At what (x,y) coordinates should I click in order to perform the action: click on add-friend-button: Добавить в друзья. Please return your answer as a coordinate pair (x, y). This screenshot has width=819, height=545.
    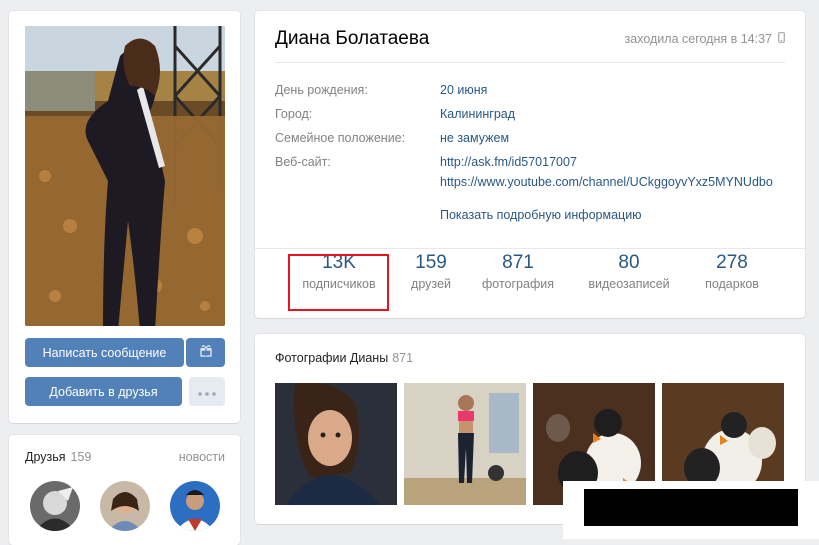
    Looking at the image, I should click on (103, 391).